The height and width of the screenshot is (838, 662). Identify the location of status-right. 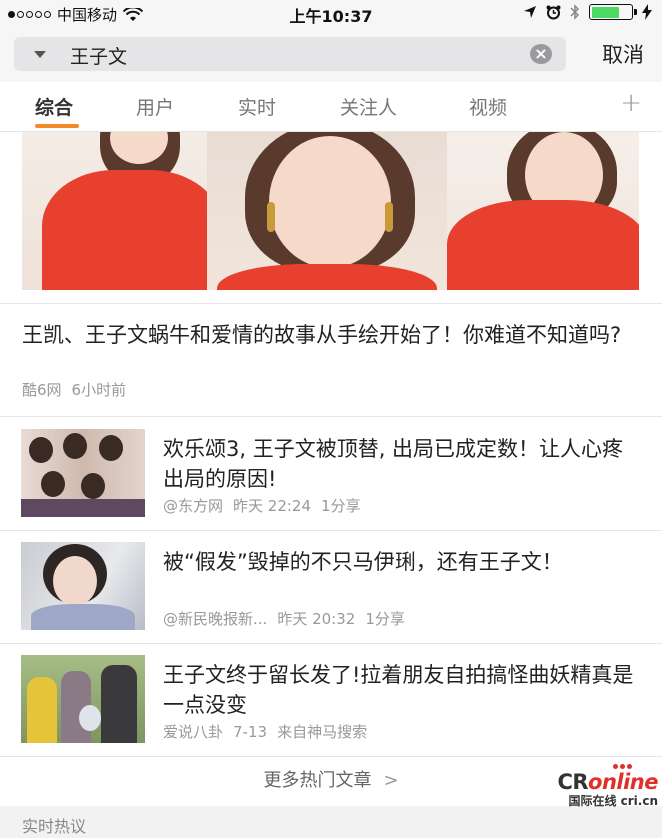
(587, 12).